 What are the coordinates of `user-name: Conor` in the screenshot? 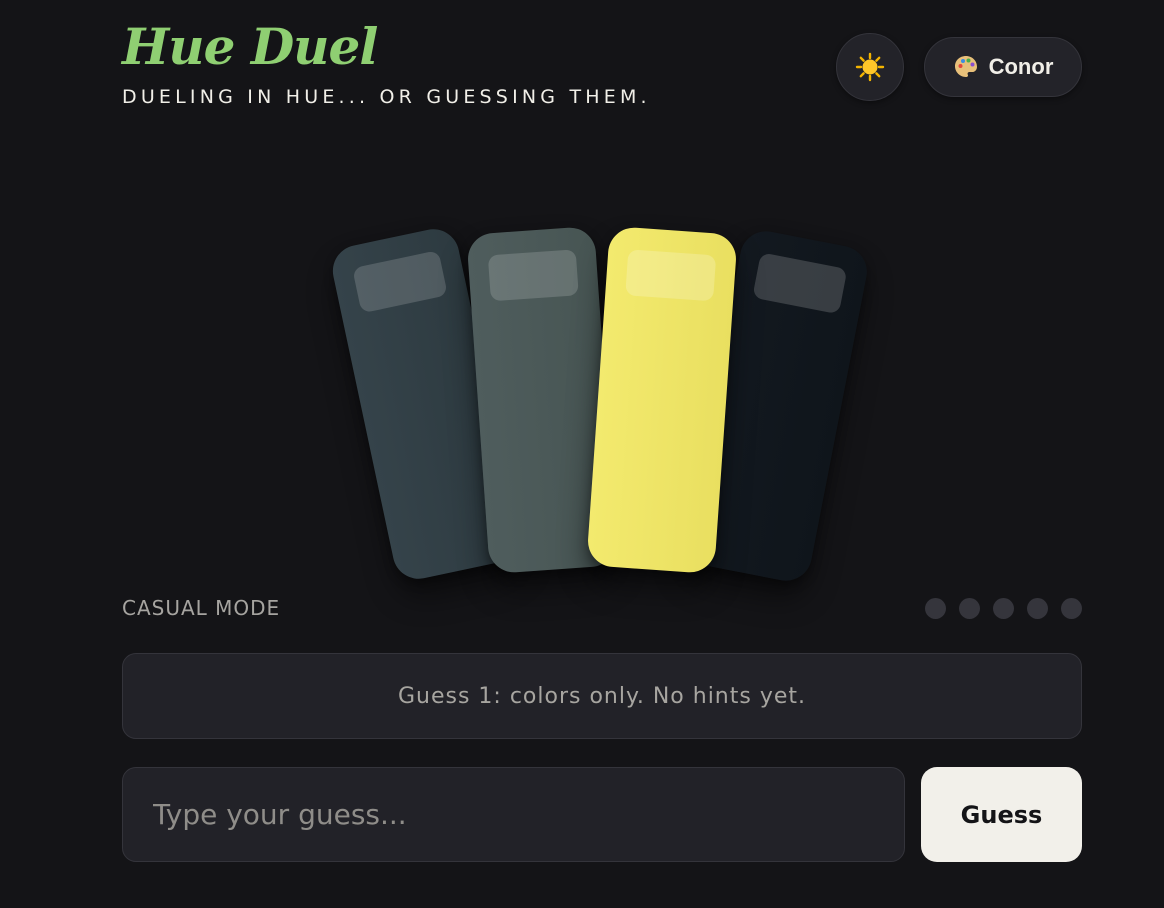 It's located at (1021, 66).